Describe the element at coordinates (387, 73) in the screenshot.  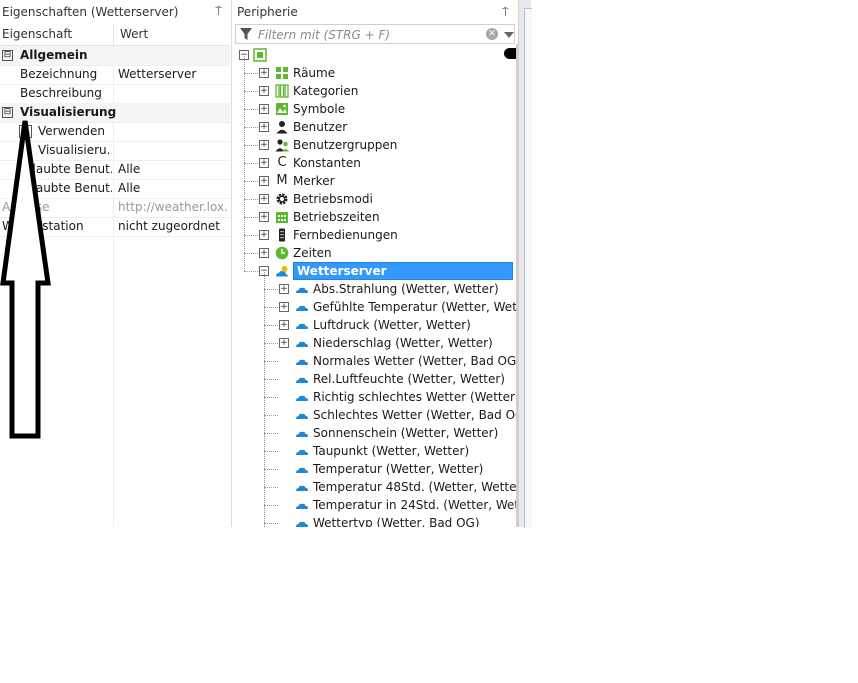
I see `tree-node-räume: + Räume` at that location.